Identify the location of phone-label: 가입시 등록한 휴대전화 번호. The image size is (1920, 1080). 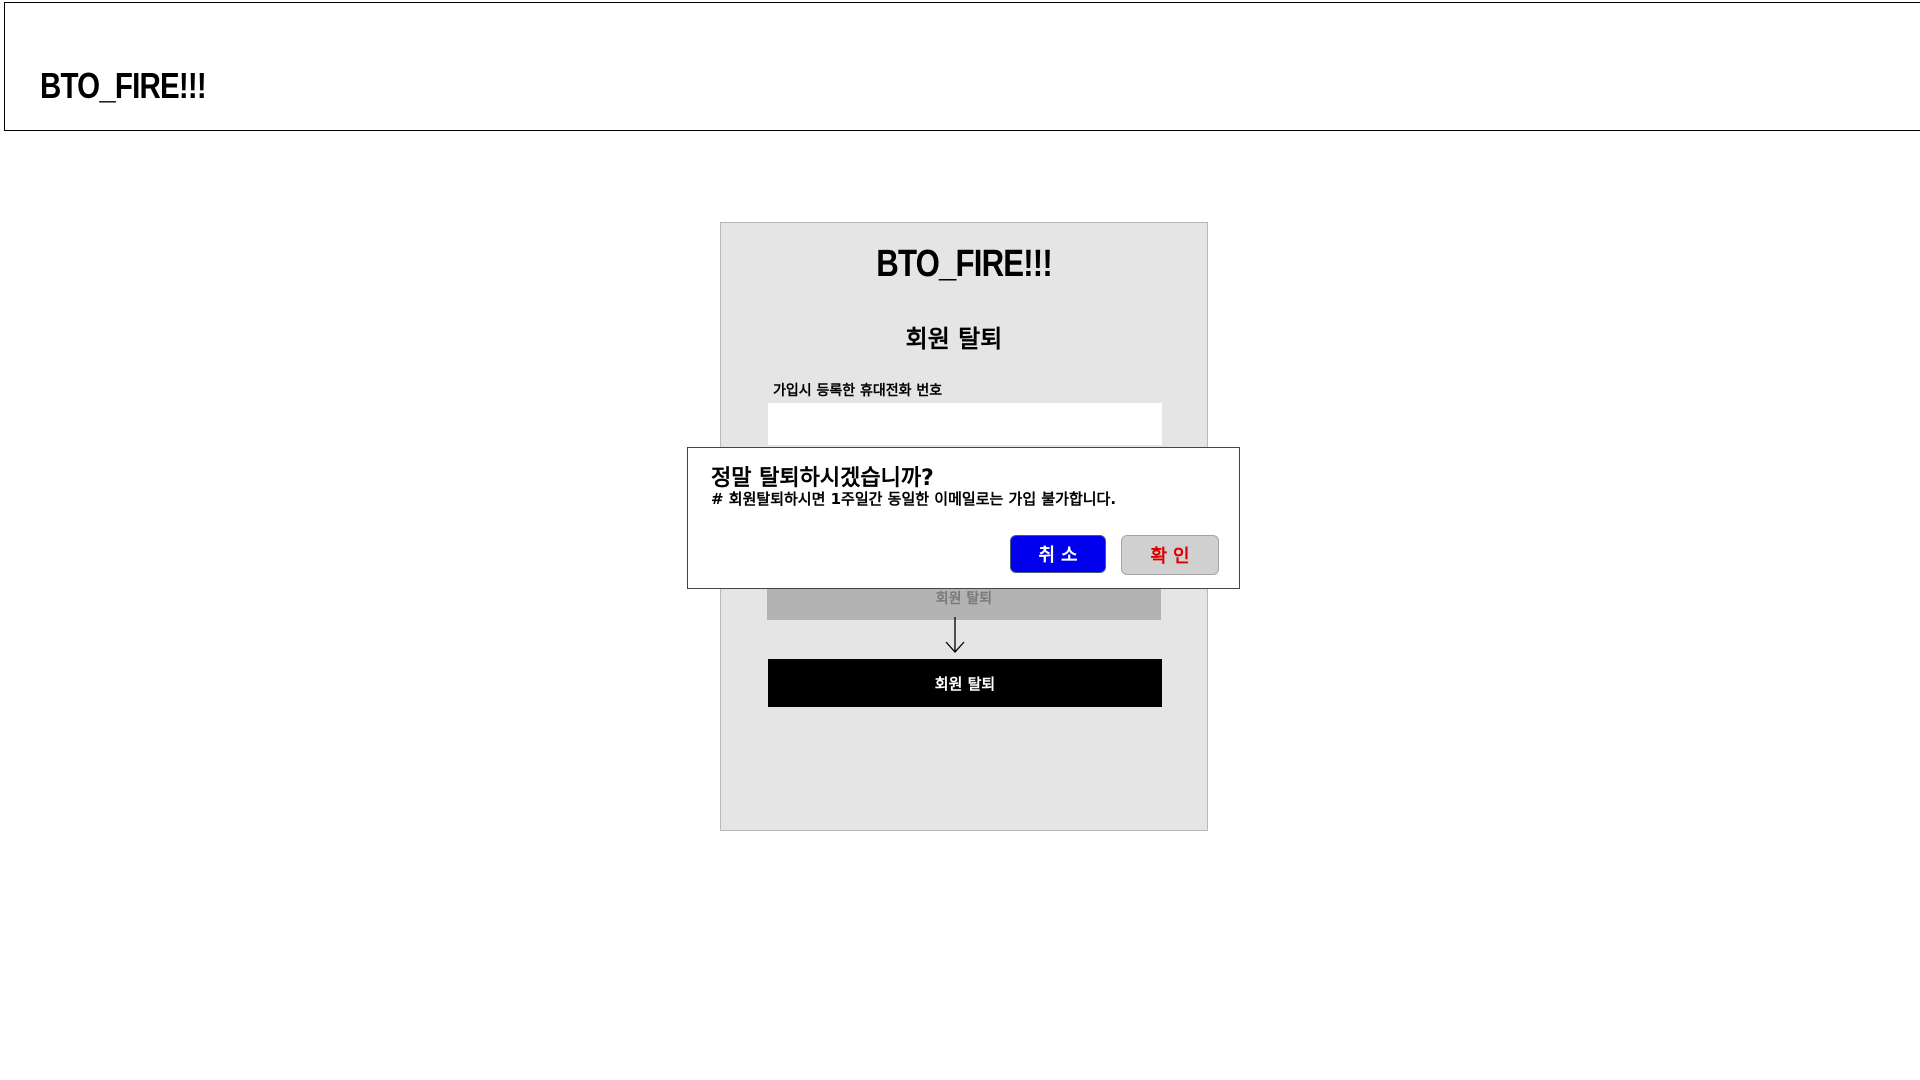
(858, 391).